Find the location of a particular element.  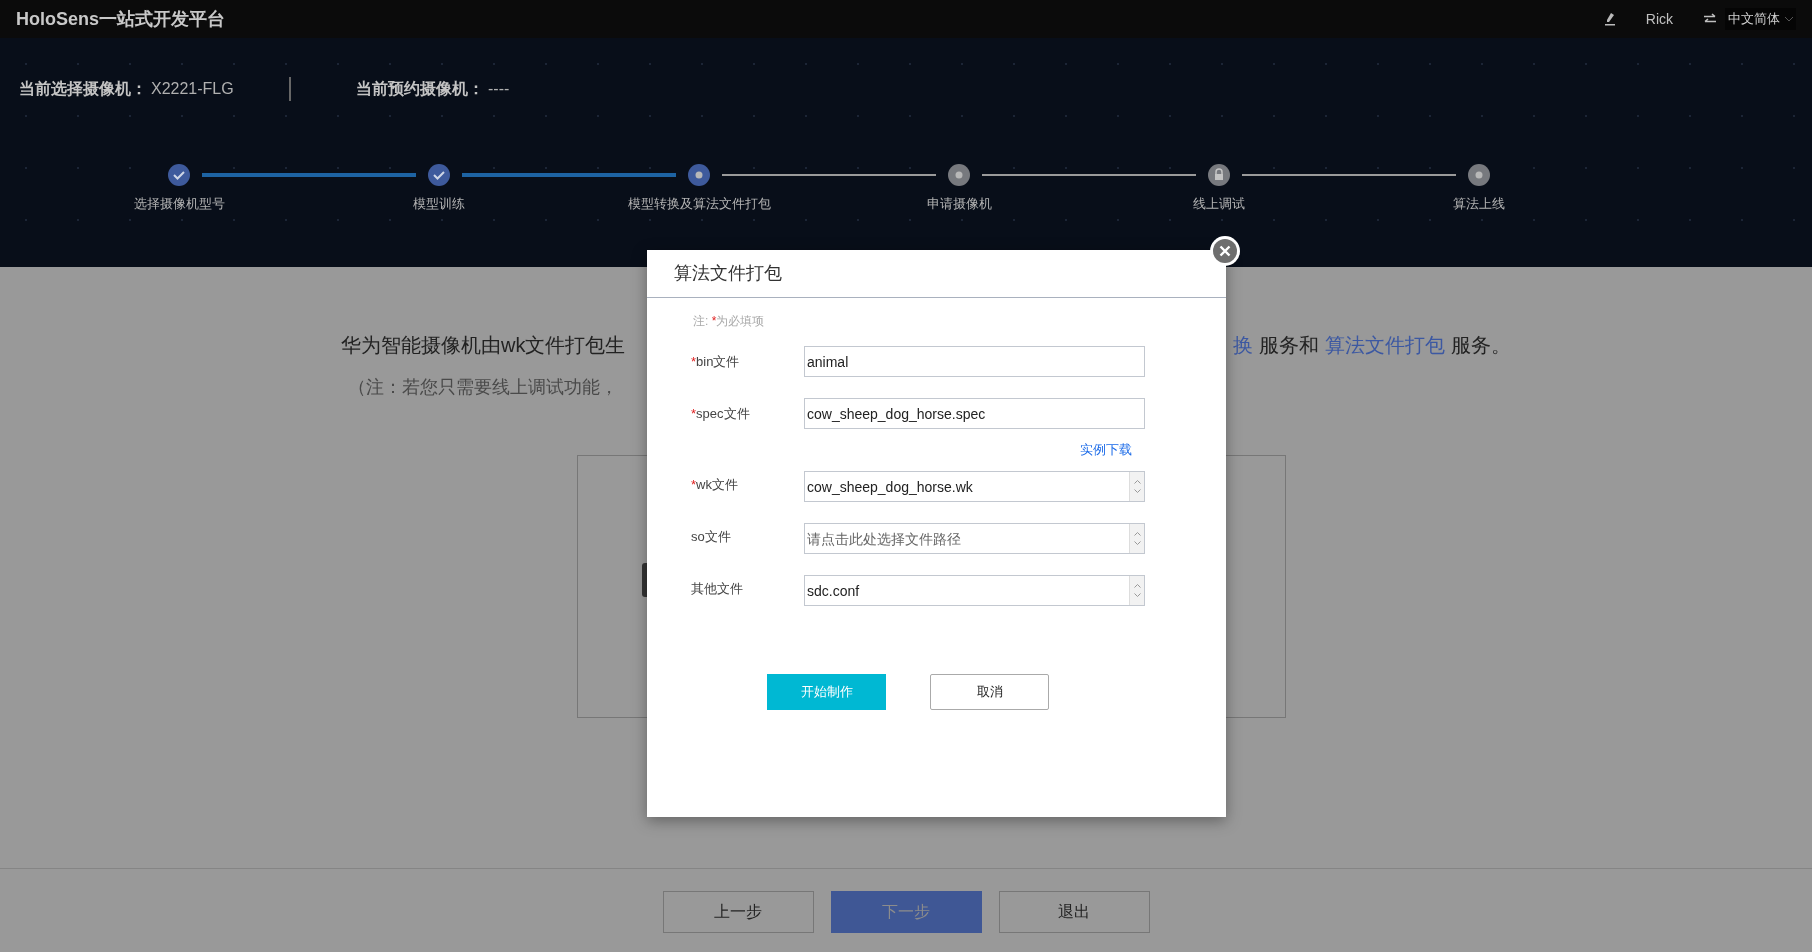

field-label: *bin文件 is located at coordinates (716, 362).